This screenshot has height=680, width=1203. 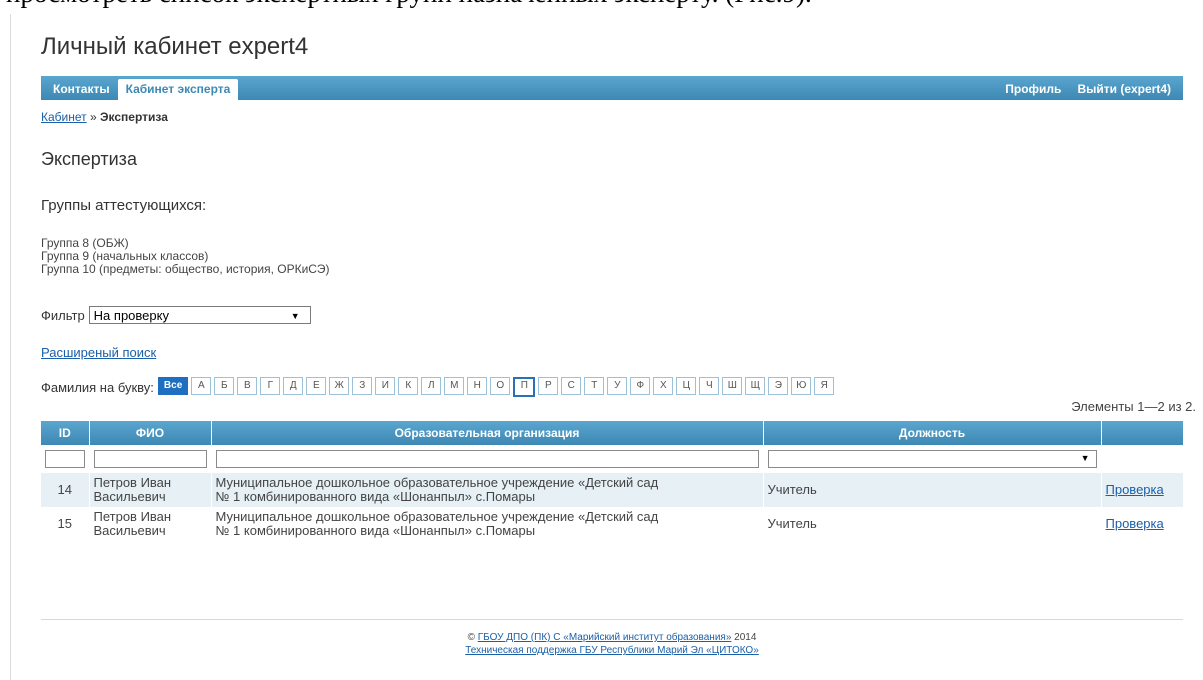 I want to click on items-count: Элементы 1—2 из 2., so click(x=1133, y=406).